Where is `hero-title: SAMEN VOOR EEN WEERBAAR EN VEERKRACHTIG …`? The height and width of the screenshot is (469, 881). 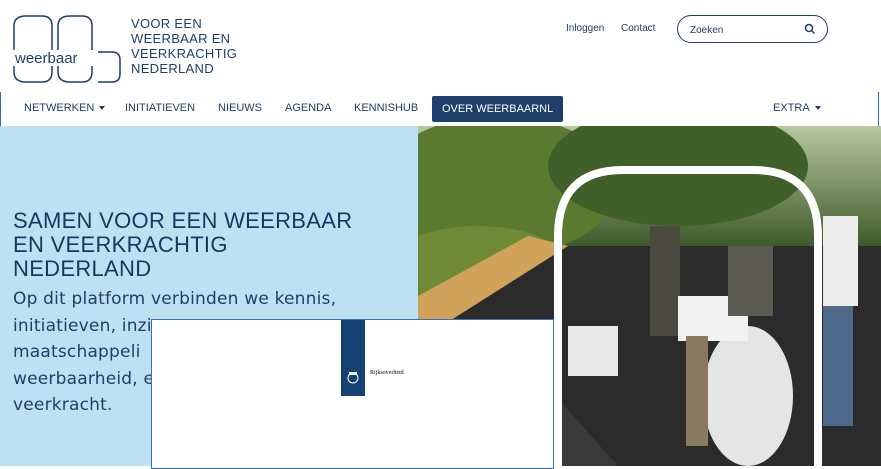 hero-title: SAMEN VOOR EEN WEERBAAR EN VEERKRACHTIG … is located at coordinates (213, 245).